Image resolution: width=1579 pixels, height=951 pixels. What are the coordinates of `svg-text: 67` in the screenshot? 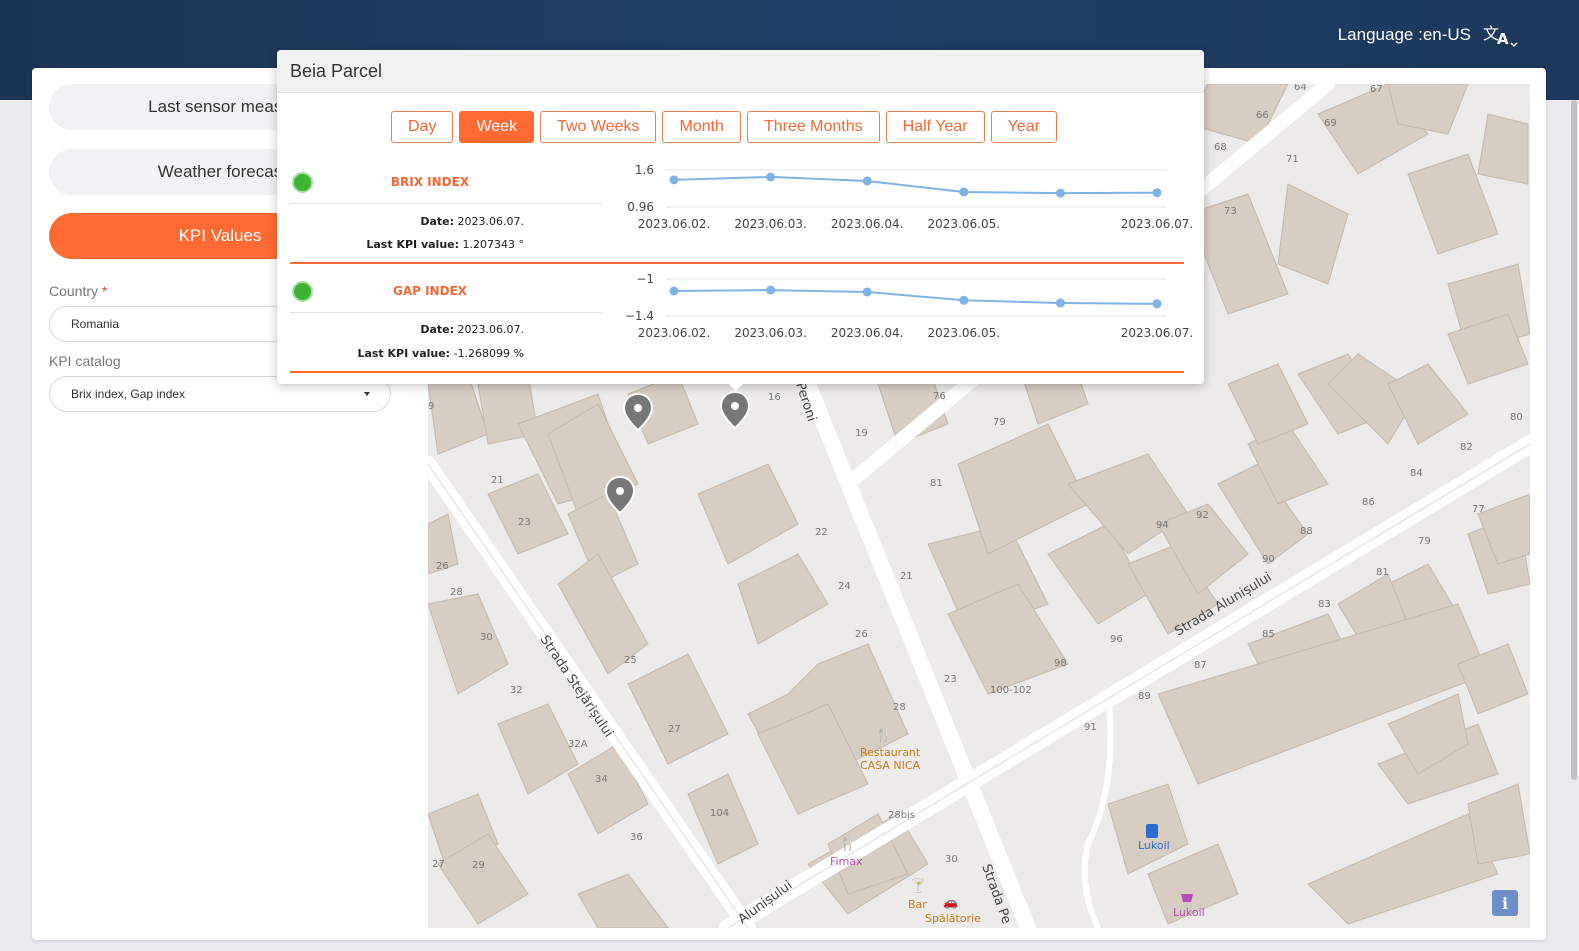 It's located at (1376, 89).